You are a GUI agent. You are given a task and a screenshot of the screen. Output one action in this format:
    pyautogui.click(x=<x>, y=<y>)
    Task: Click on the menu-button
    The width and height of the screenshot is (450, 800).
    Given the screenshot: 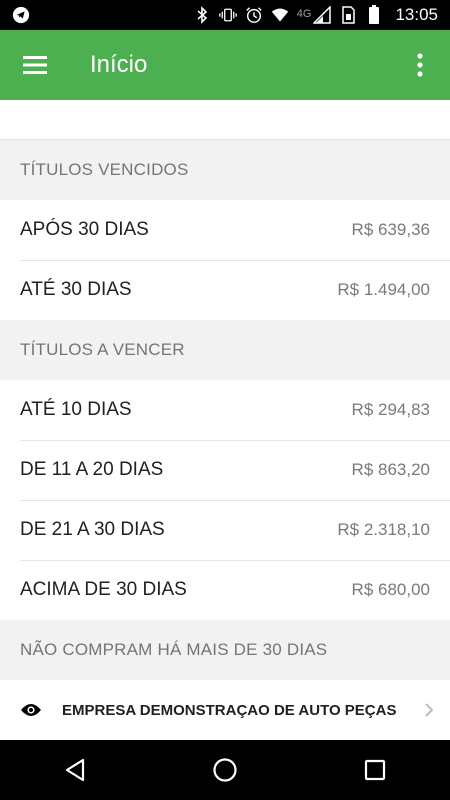 What is the action you would take?
    pyautogui.click(x=35, y=65)
    